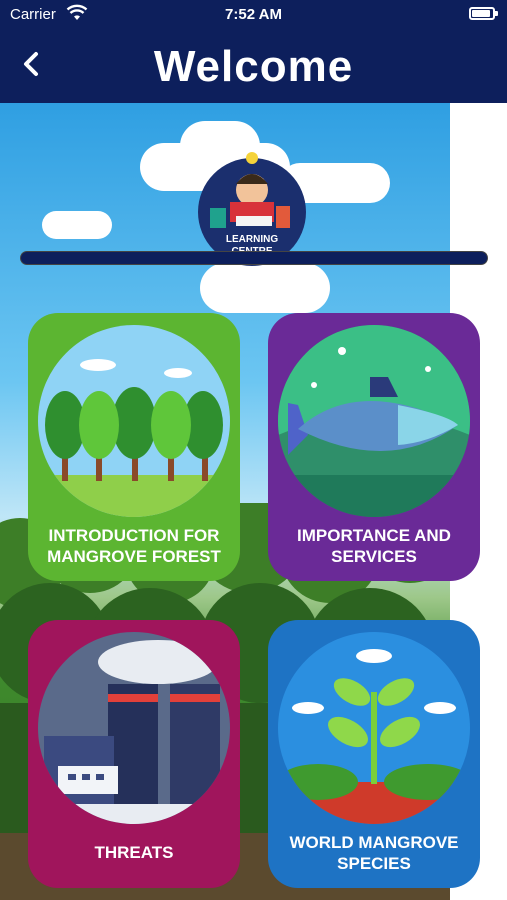 This screenshot has height=900, width=507. I want to click on navigation-bar: Carrier 7:52 AM Welcome, so click(253, 51).